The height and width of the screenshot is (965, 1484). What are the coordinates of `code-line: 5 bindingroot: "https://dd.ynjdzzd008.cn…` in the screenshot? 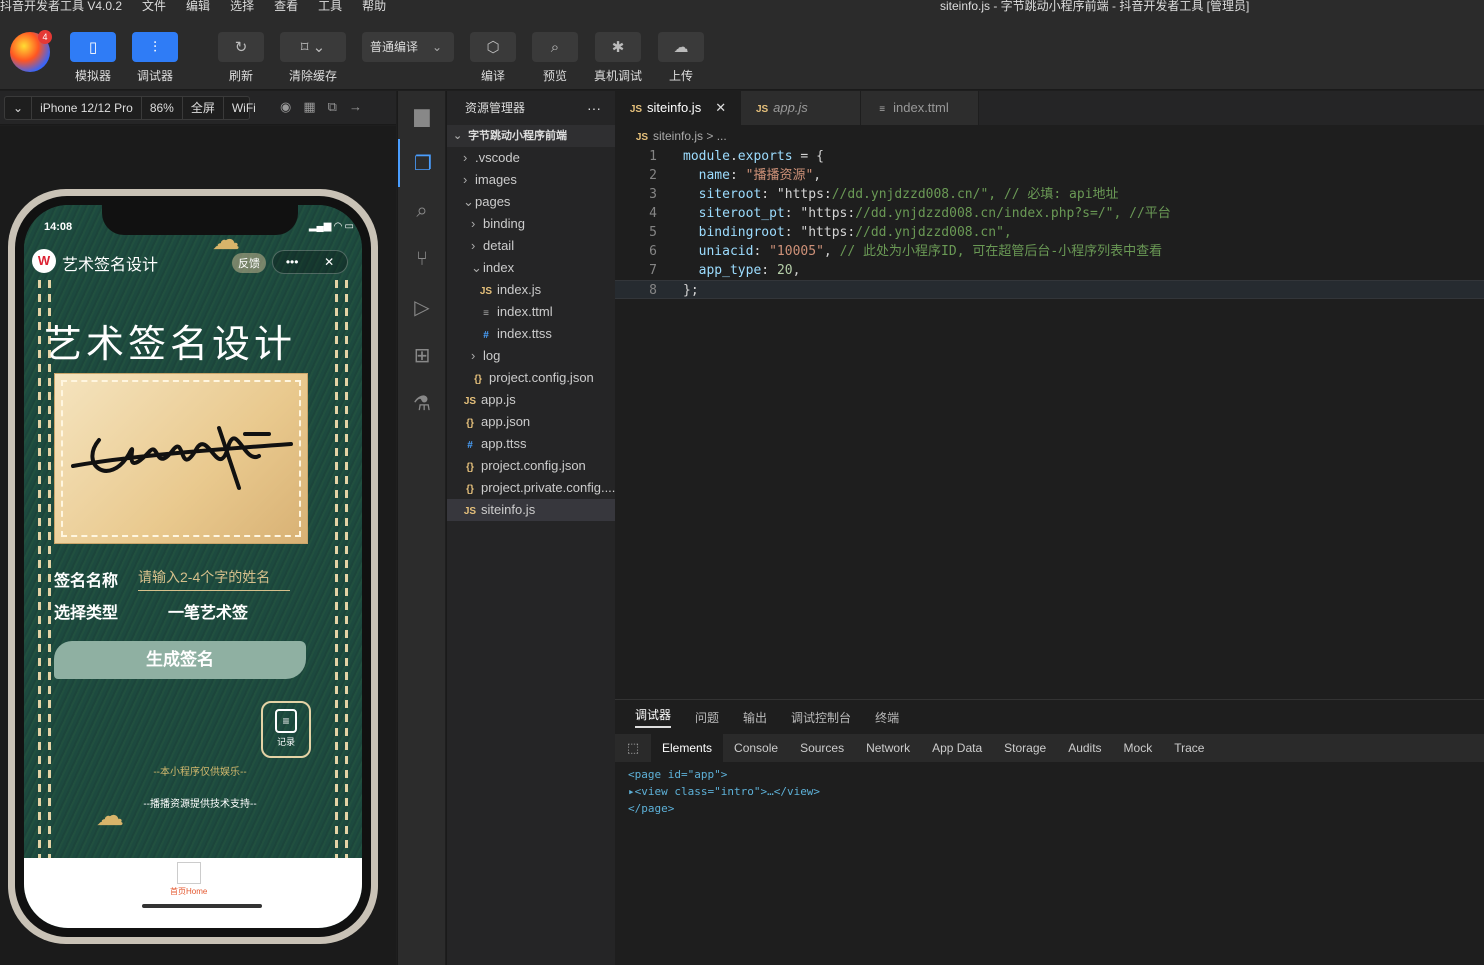 It's located at (1049, 232).